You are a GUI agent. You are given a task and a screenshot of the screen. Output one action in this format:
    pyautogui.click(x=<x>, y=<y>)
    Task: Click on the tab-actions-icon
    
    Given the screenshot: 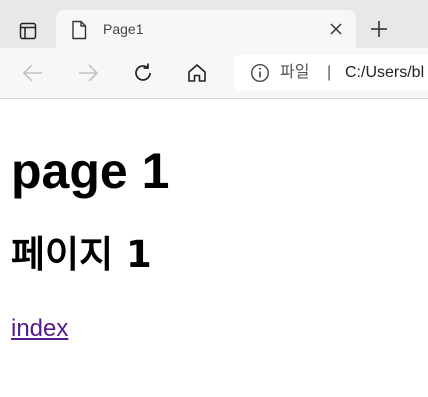 What is the action you would take?
    pyautogui.click(x=28, y=31)
    